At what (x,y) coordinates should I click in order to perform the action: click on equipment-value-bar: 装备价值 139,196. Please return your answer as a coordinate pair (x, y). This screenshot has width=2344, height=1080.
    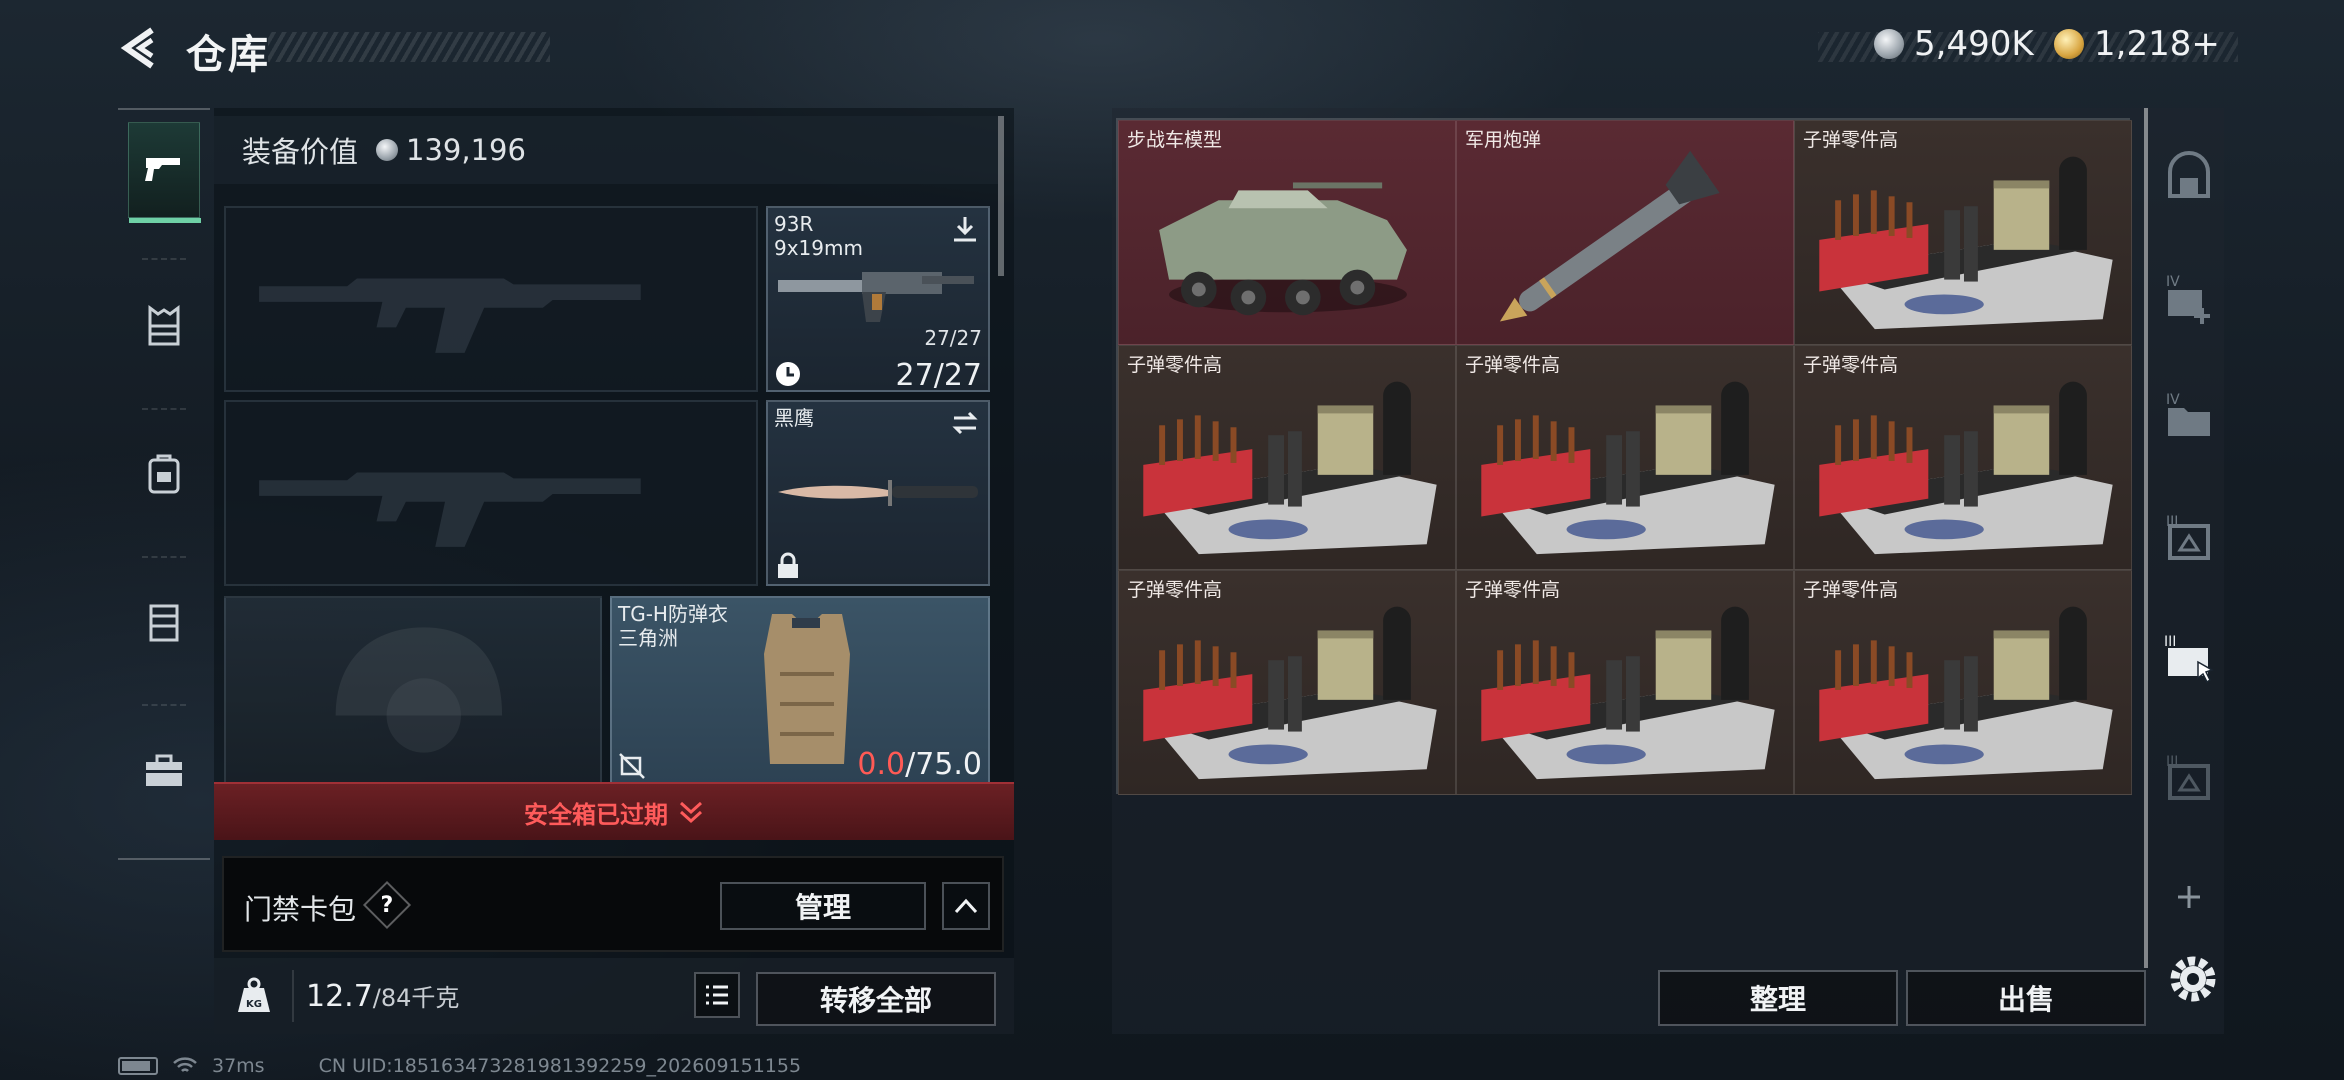
    Looking at the image, I should click on (606, 150).